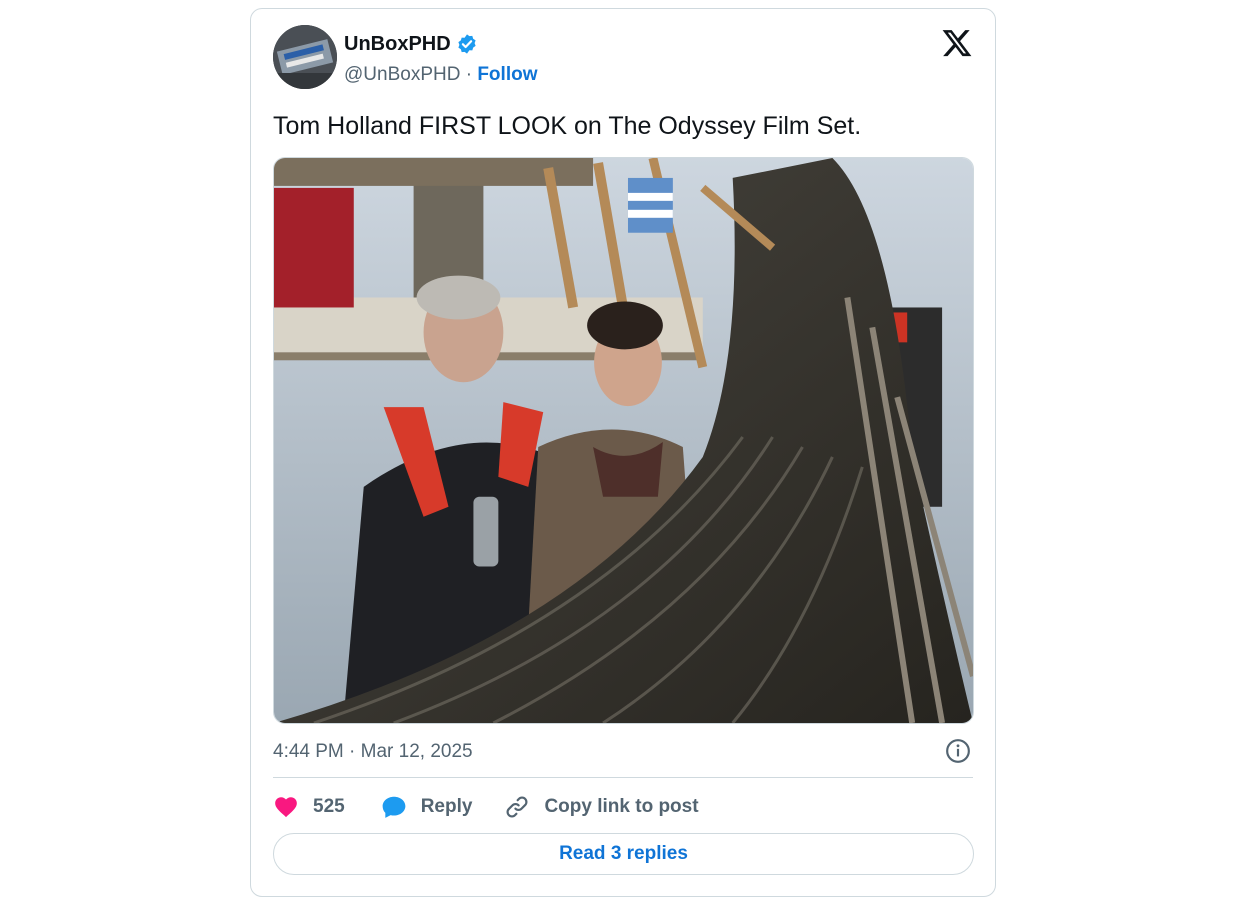 Image resolution: width=1250 pixels, height=900 pixels. Describe the element at coordinates (623, 777) in the screenshot. I see `divider` at that location.